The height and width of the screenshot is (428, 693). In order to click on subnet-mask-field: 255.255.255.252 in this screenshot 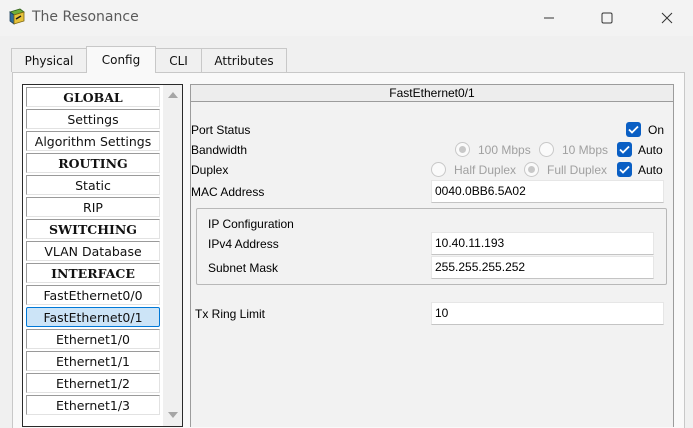, I will do `click(542, 267)`.